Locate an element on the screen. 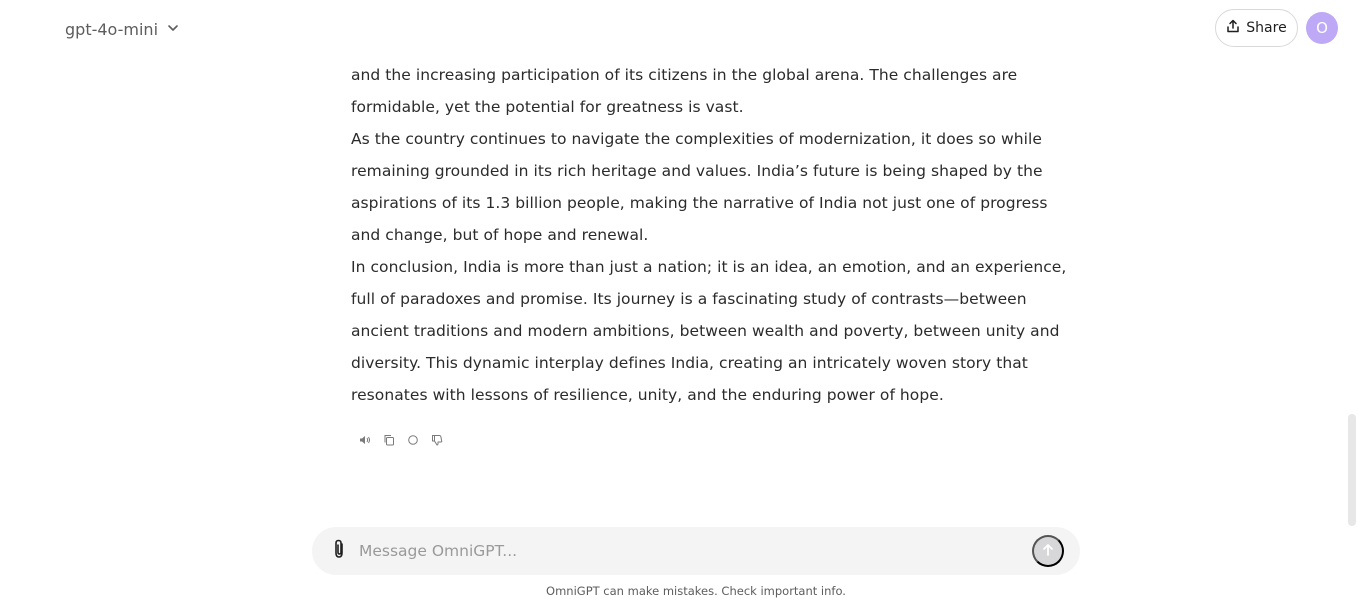 The image size is (1358, 607). regenerate-button is located at coordinates (413, 440).